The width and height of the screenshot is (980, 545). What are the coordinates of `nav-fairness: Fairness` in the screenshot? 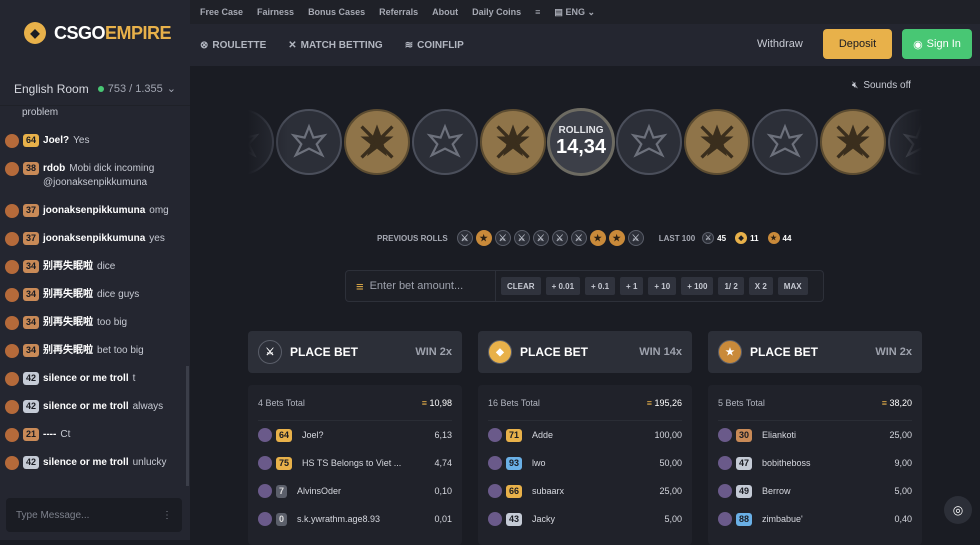 It's located at (275, 12).